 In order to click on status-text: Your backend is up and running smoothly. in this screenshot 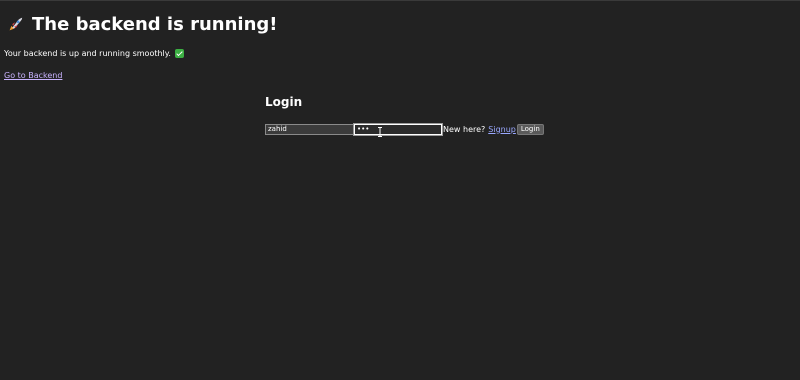, I will do `click(87, 53)`.